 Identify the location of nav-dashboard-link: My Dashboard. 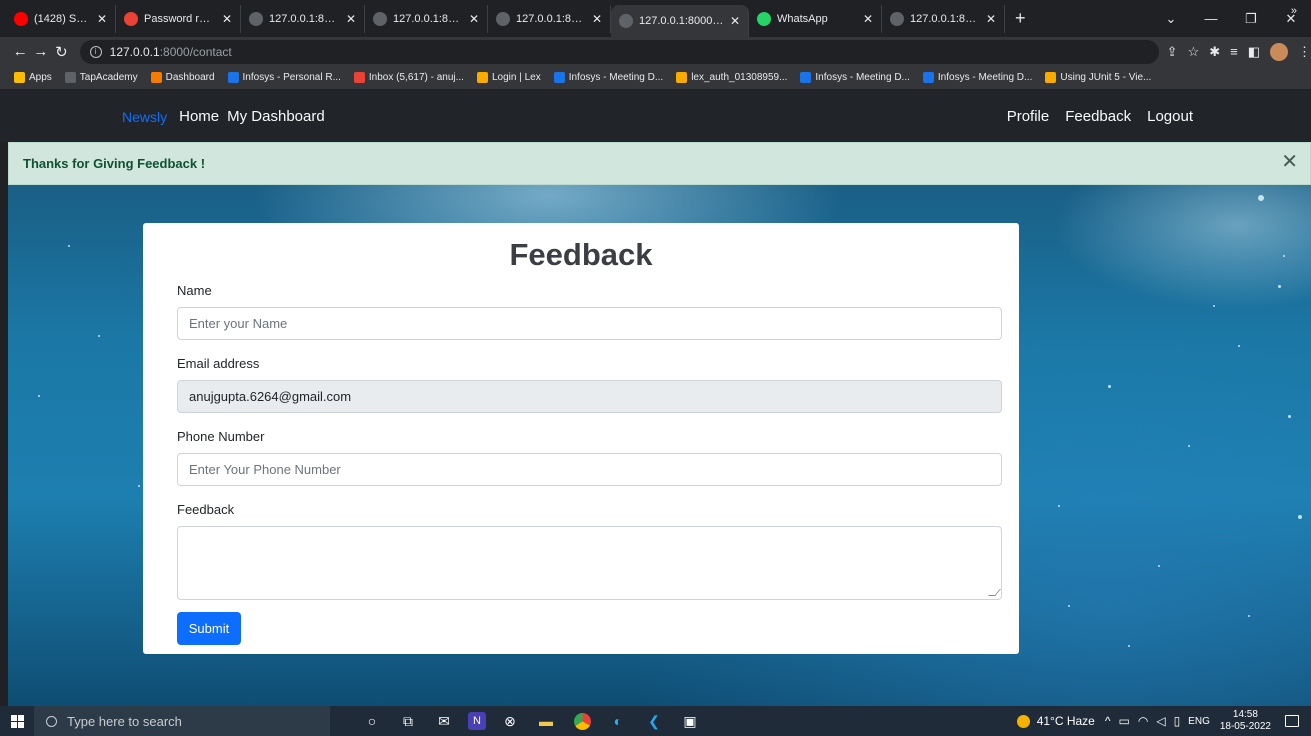
(276, 116).